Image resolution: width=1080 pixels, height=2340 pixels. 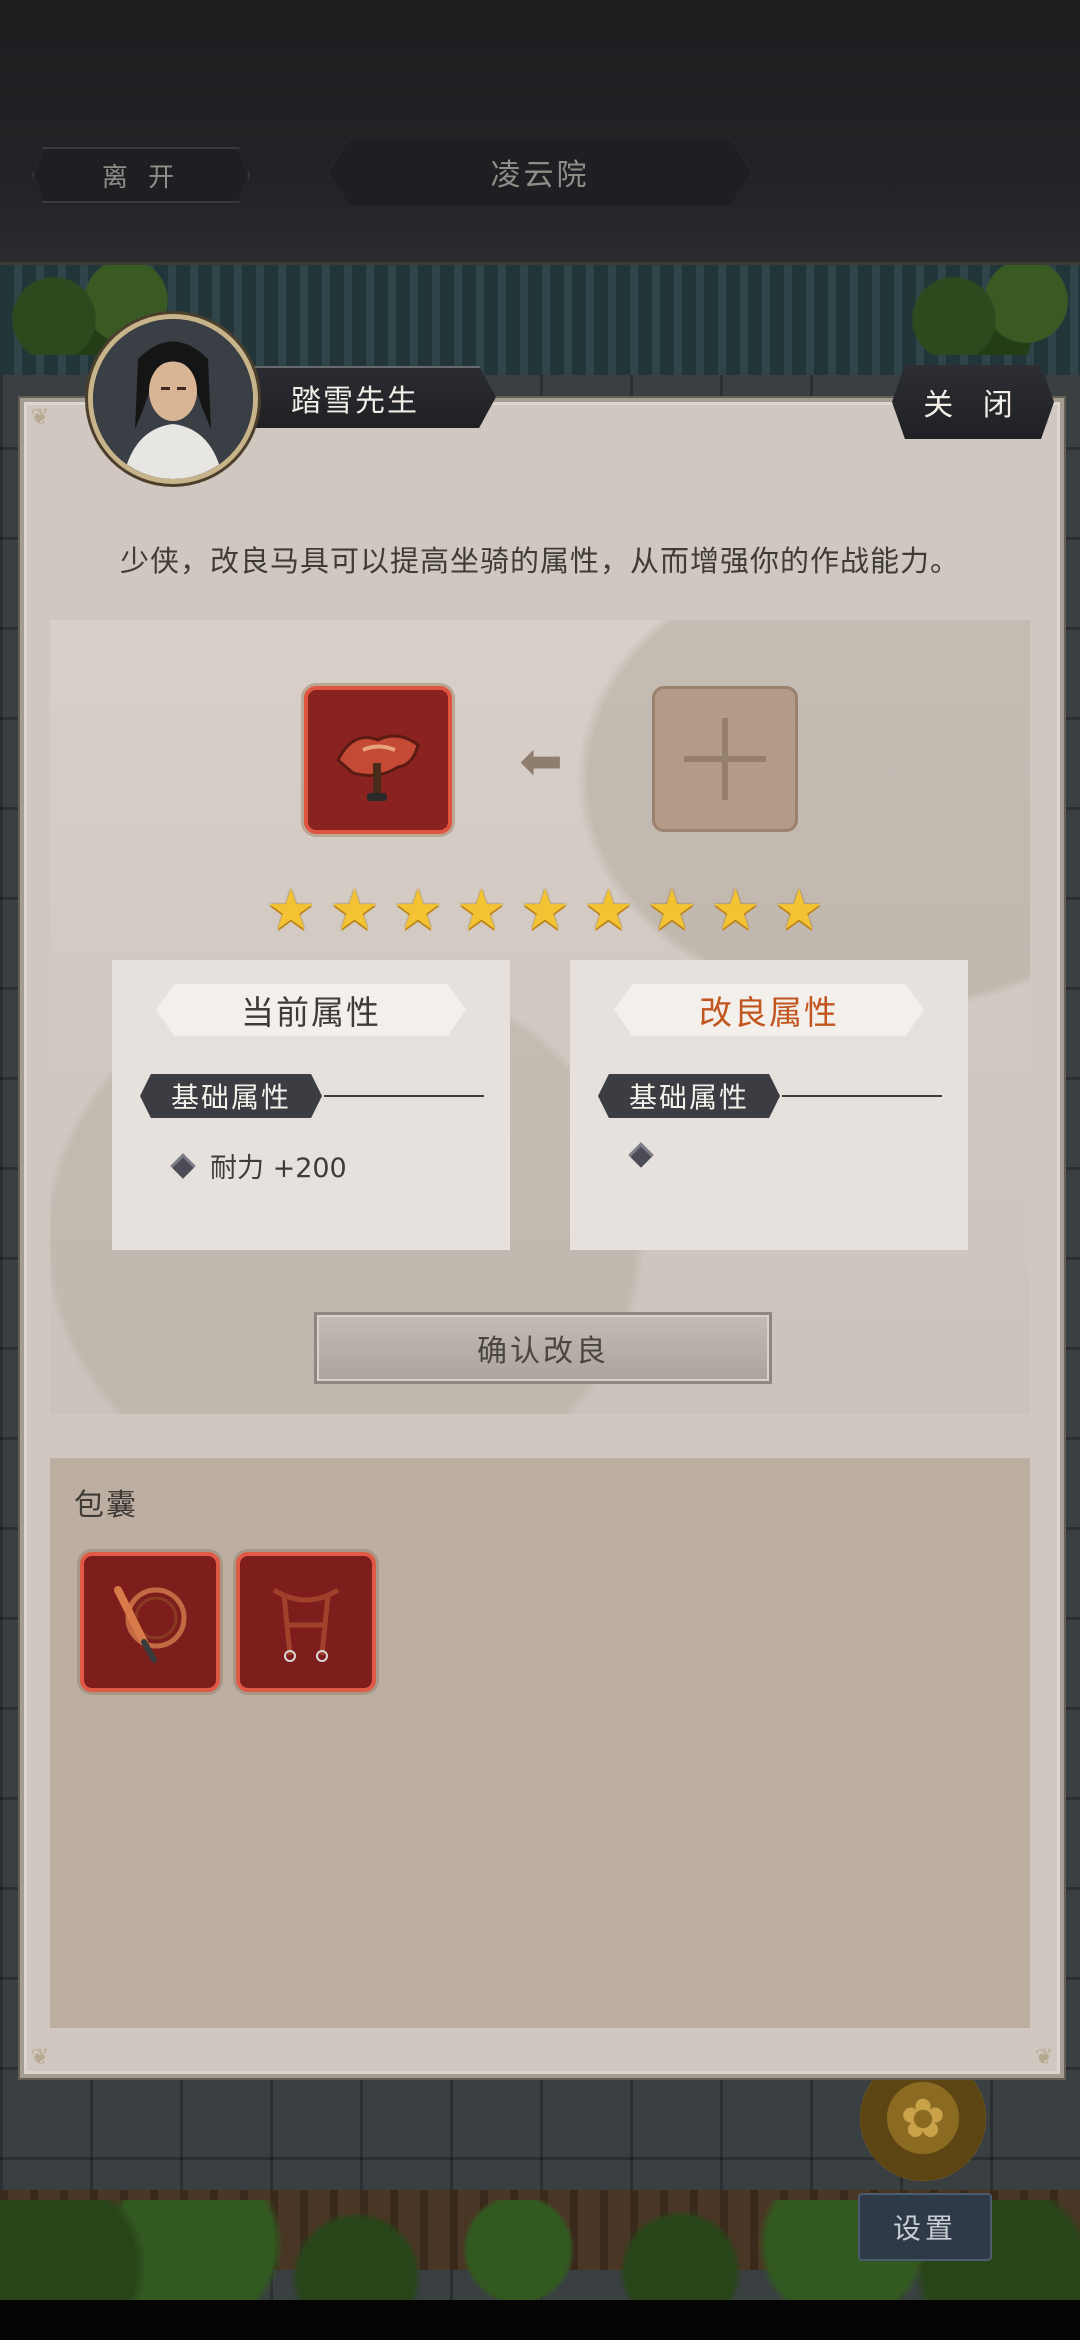 What do you see at coordinates (378, 767) in the screenshot?
I see `saddle-icon` at bounding box center [378, 767].